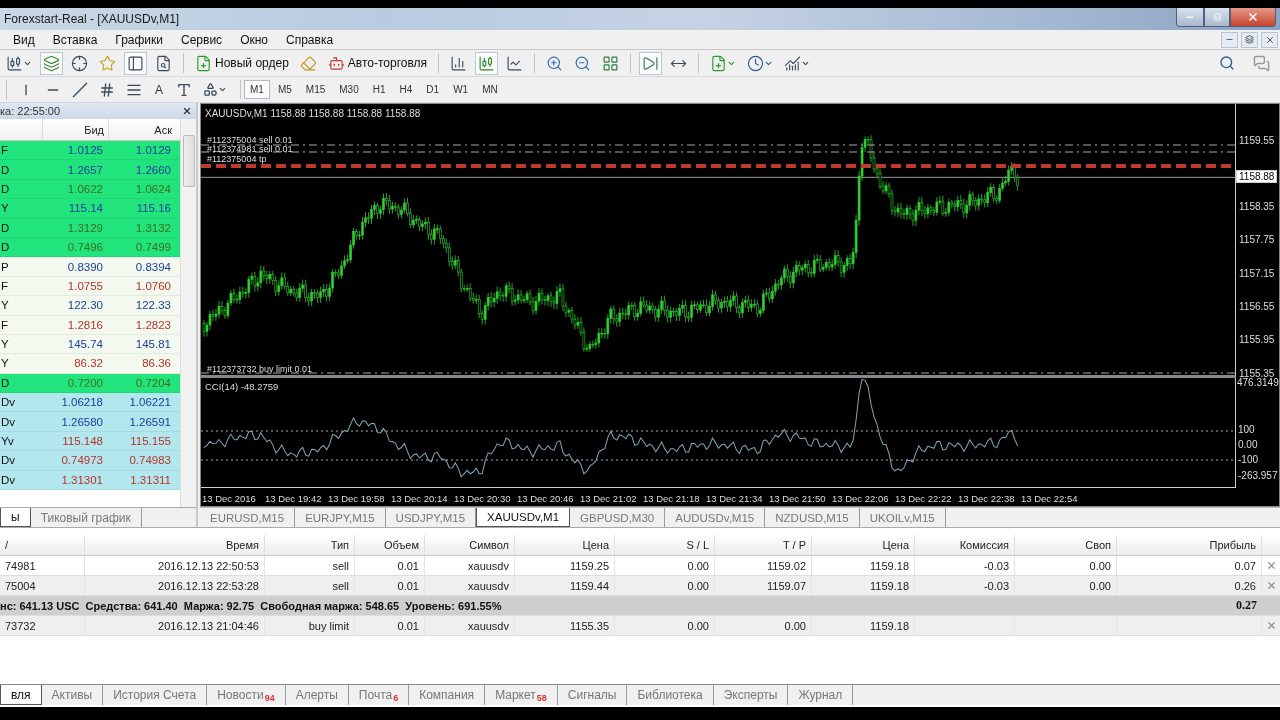 The height and width of the screenshot is (720, 1280). What do you see at coordinates (317, 695) in the screenshot?
I see `terminal-tab: Алерты` at bounding box center [317, 695].